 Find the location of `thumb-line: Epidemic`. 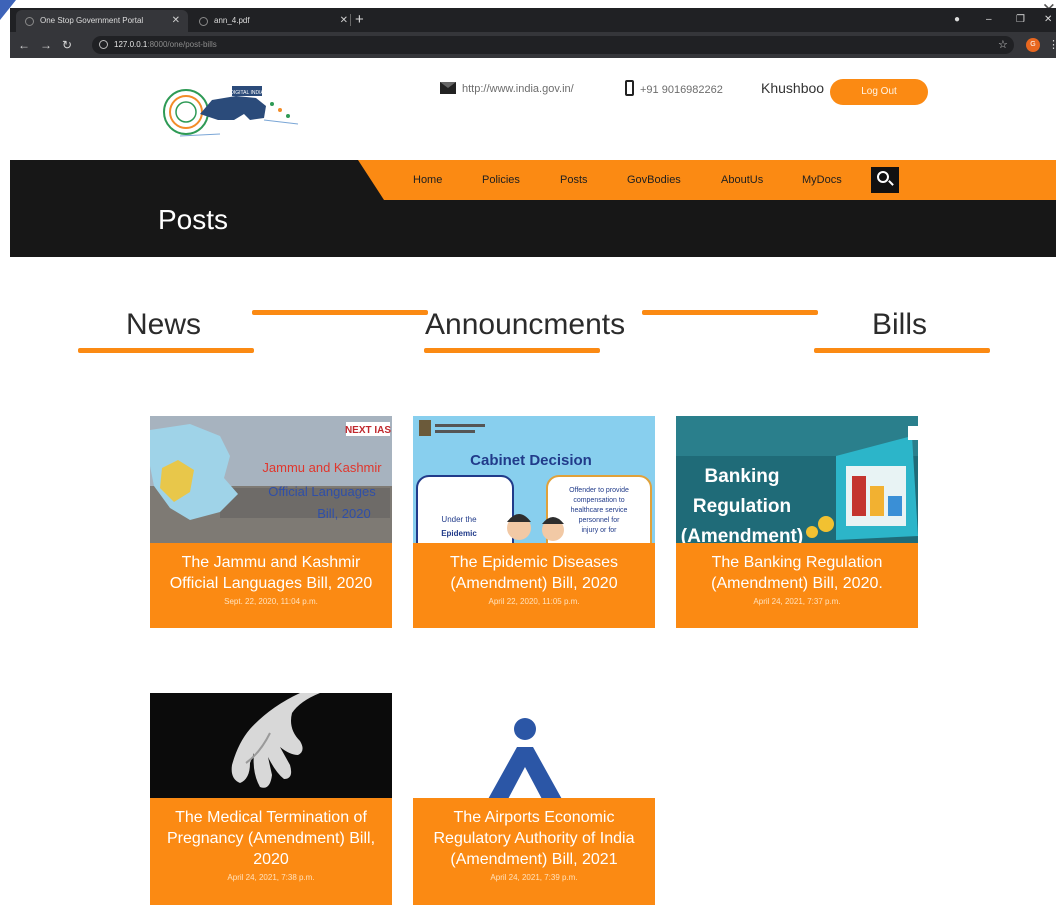

thumb-line: Epidemic is located at coordinates (459, 533).